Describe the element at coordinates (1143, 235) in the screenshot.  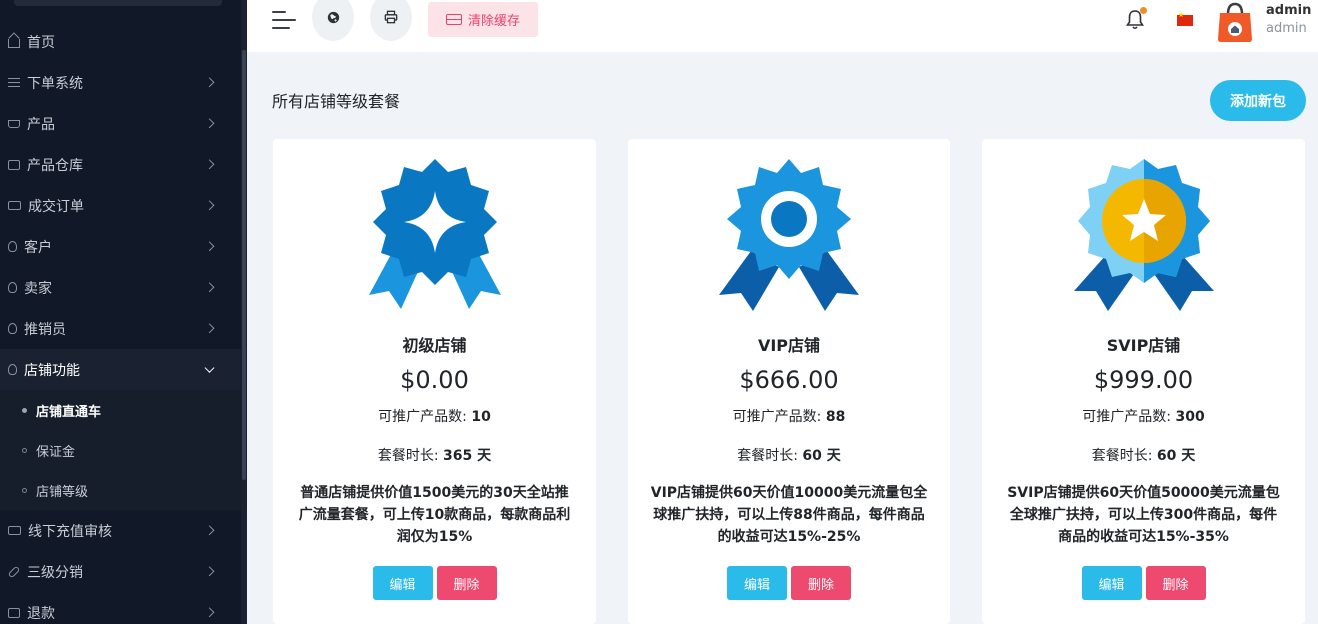
I see `badge-gold-star-icon` at that location.